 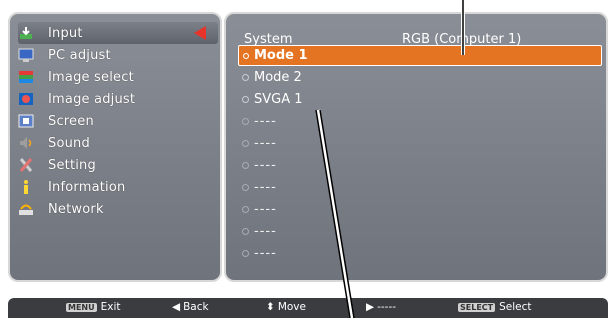 I want to click on menu-item-image-adjust: Image adjust, so click(x=118, y=99).